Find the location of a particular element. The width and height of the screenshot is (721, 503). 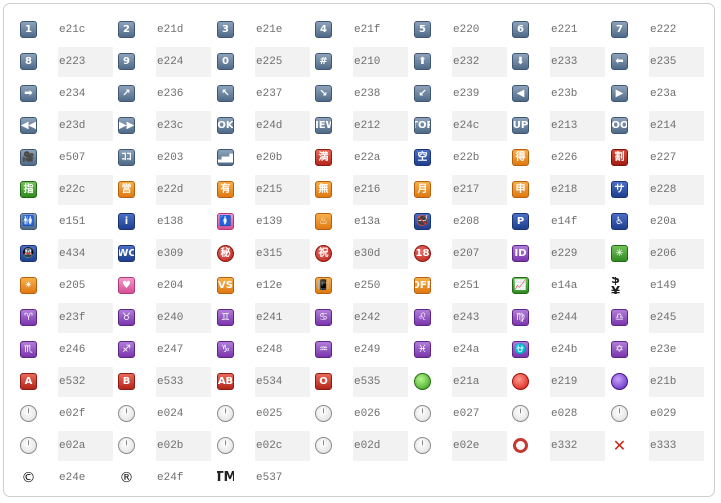

emoji-cell: Oe535 is located at coordinates (359, 382).